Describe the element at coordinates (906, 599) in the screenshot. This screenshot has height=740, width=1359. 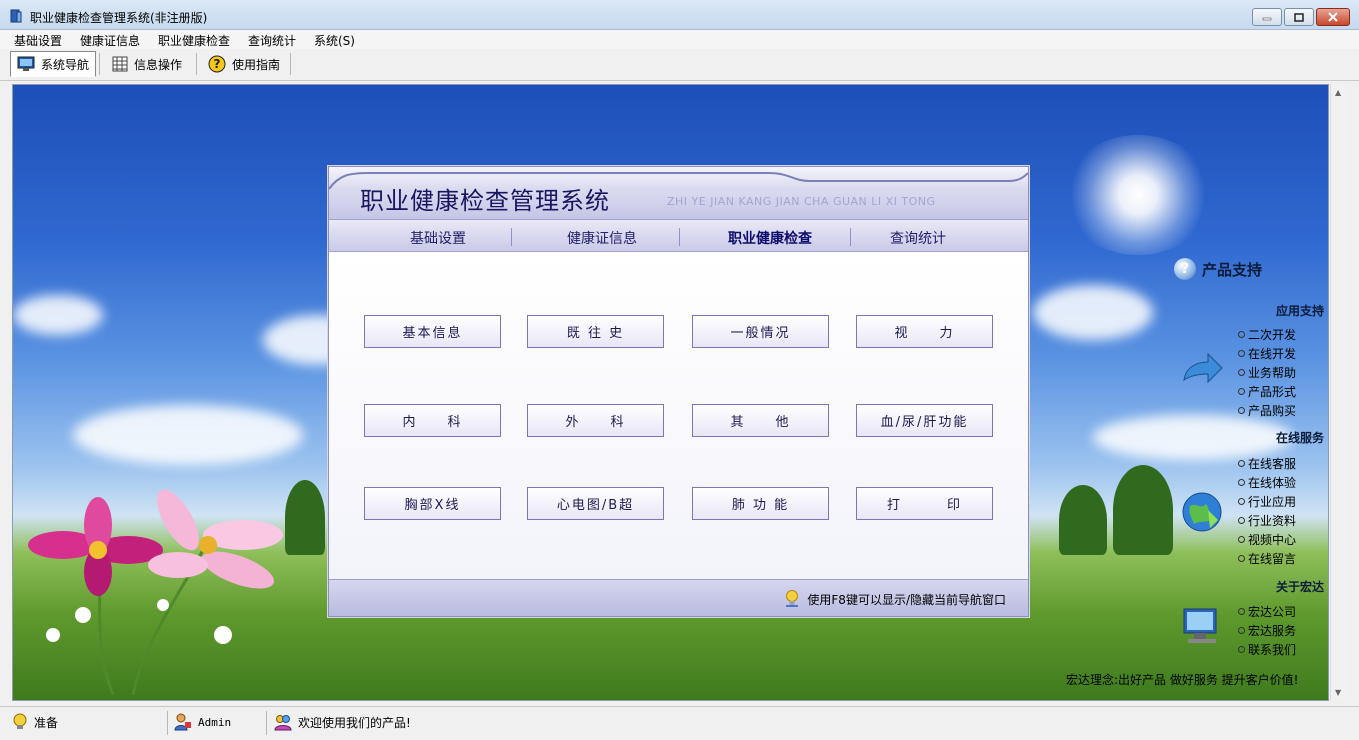
I see `f8-tip-text: 使用F8键可以显示/隐藏当前导航窗口` at that location.